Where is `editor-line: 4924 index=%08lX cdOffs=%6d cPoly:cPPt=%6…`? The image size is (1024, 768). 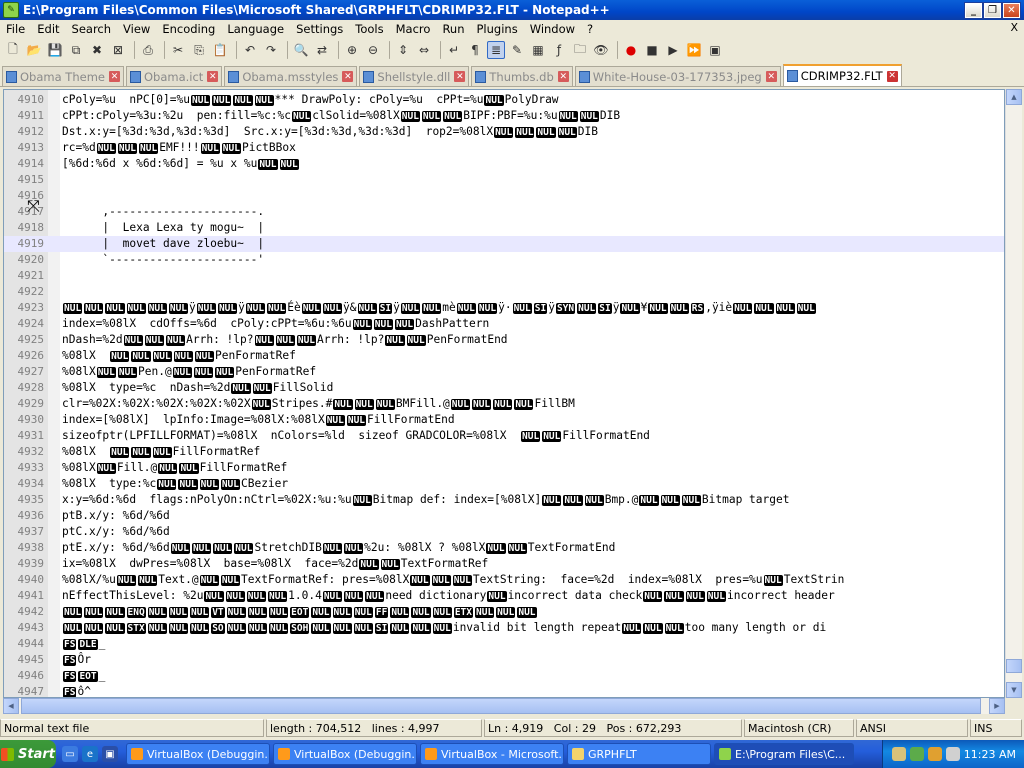
editor-line: 4924 index=%08lX cdOffs=%6d cPoly:cPPt=%6… is located at coordinates (504, 324).